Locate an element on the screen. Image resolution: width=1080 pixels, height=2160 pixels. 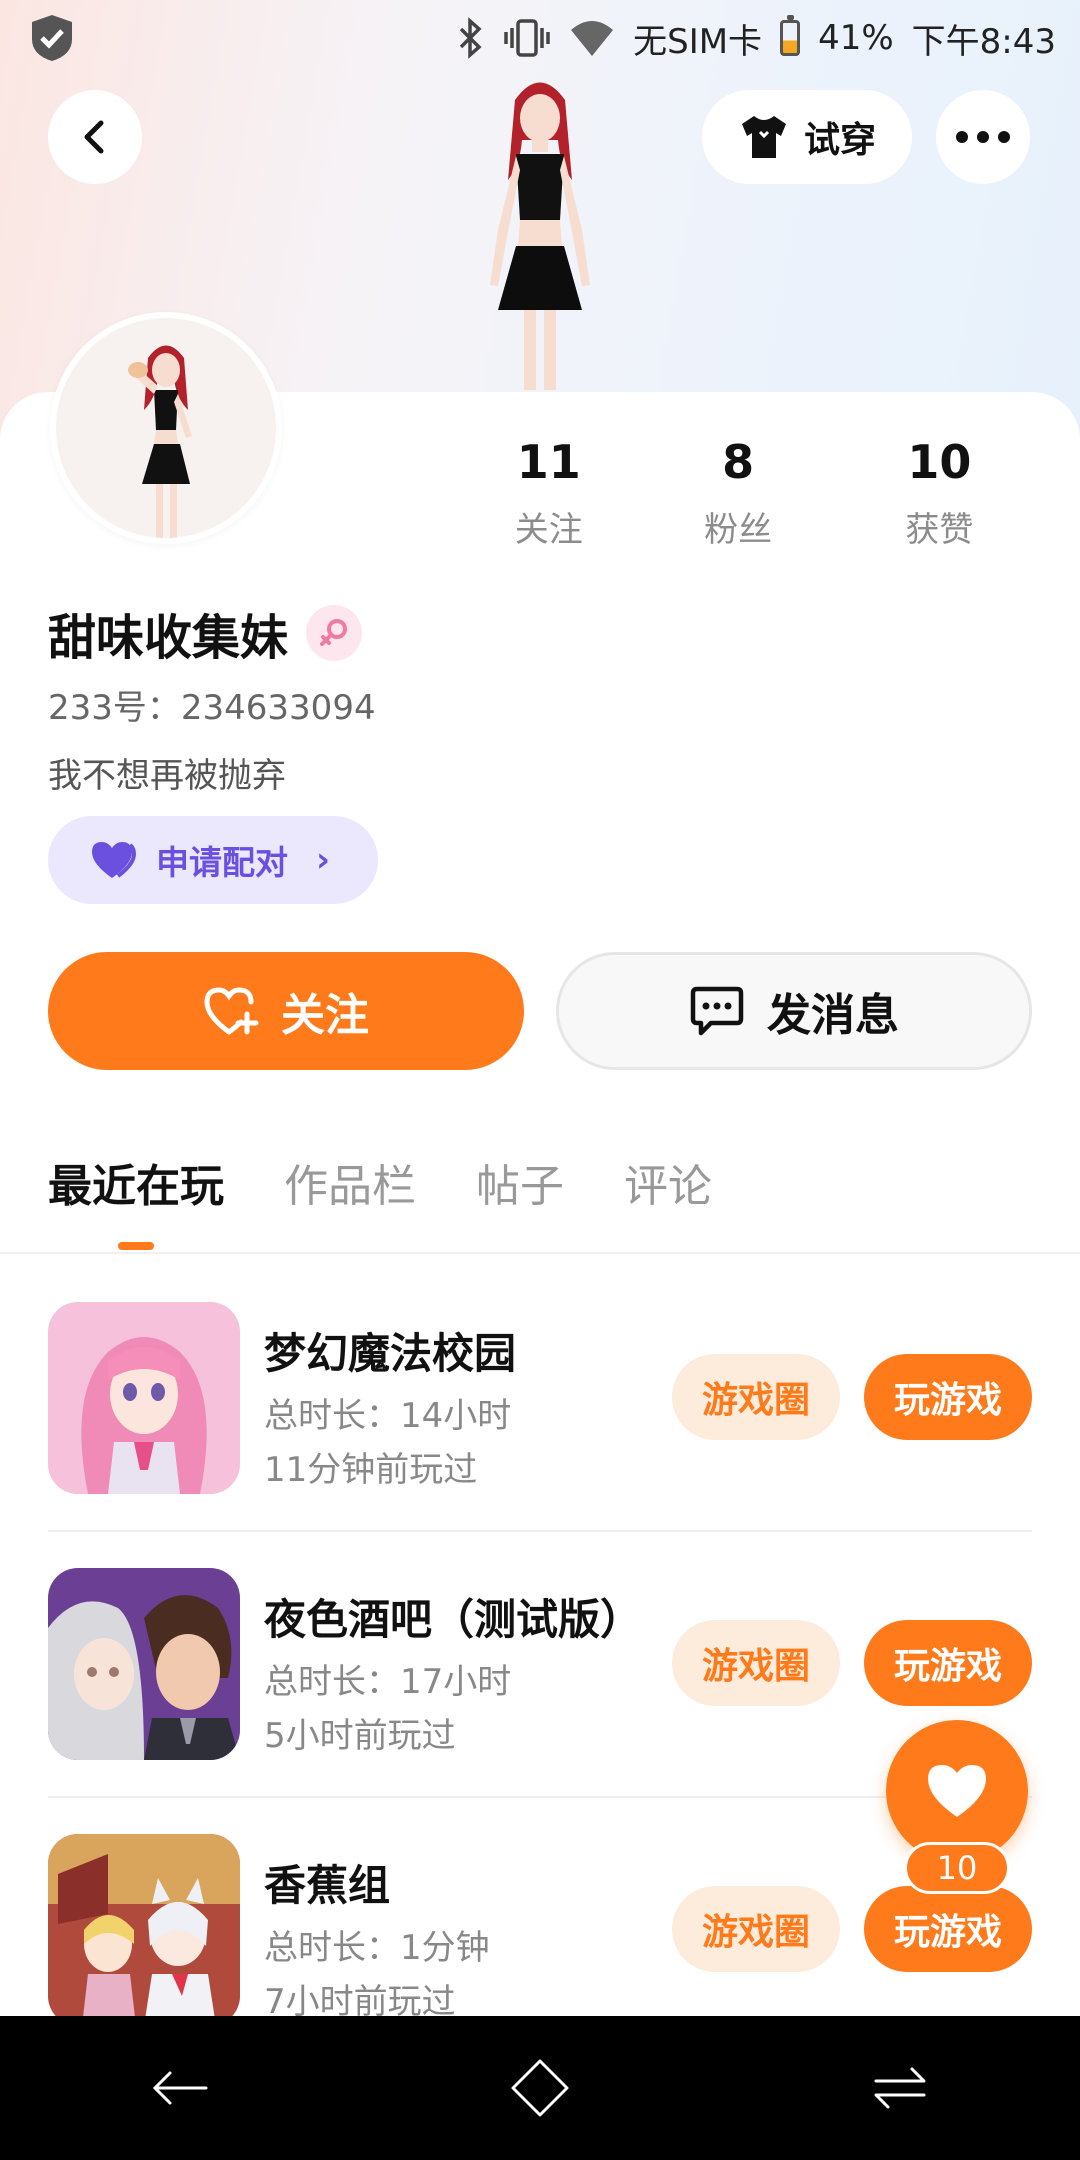
nav-recents-icon is located at coordinates (900, 2088).